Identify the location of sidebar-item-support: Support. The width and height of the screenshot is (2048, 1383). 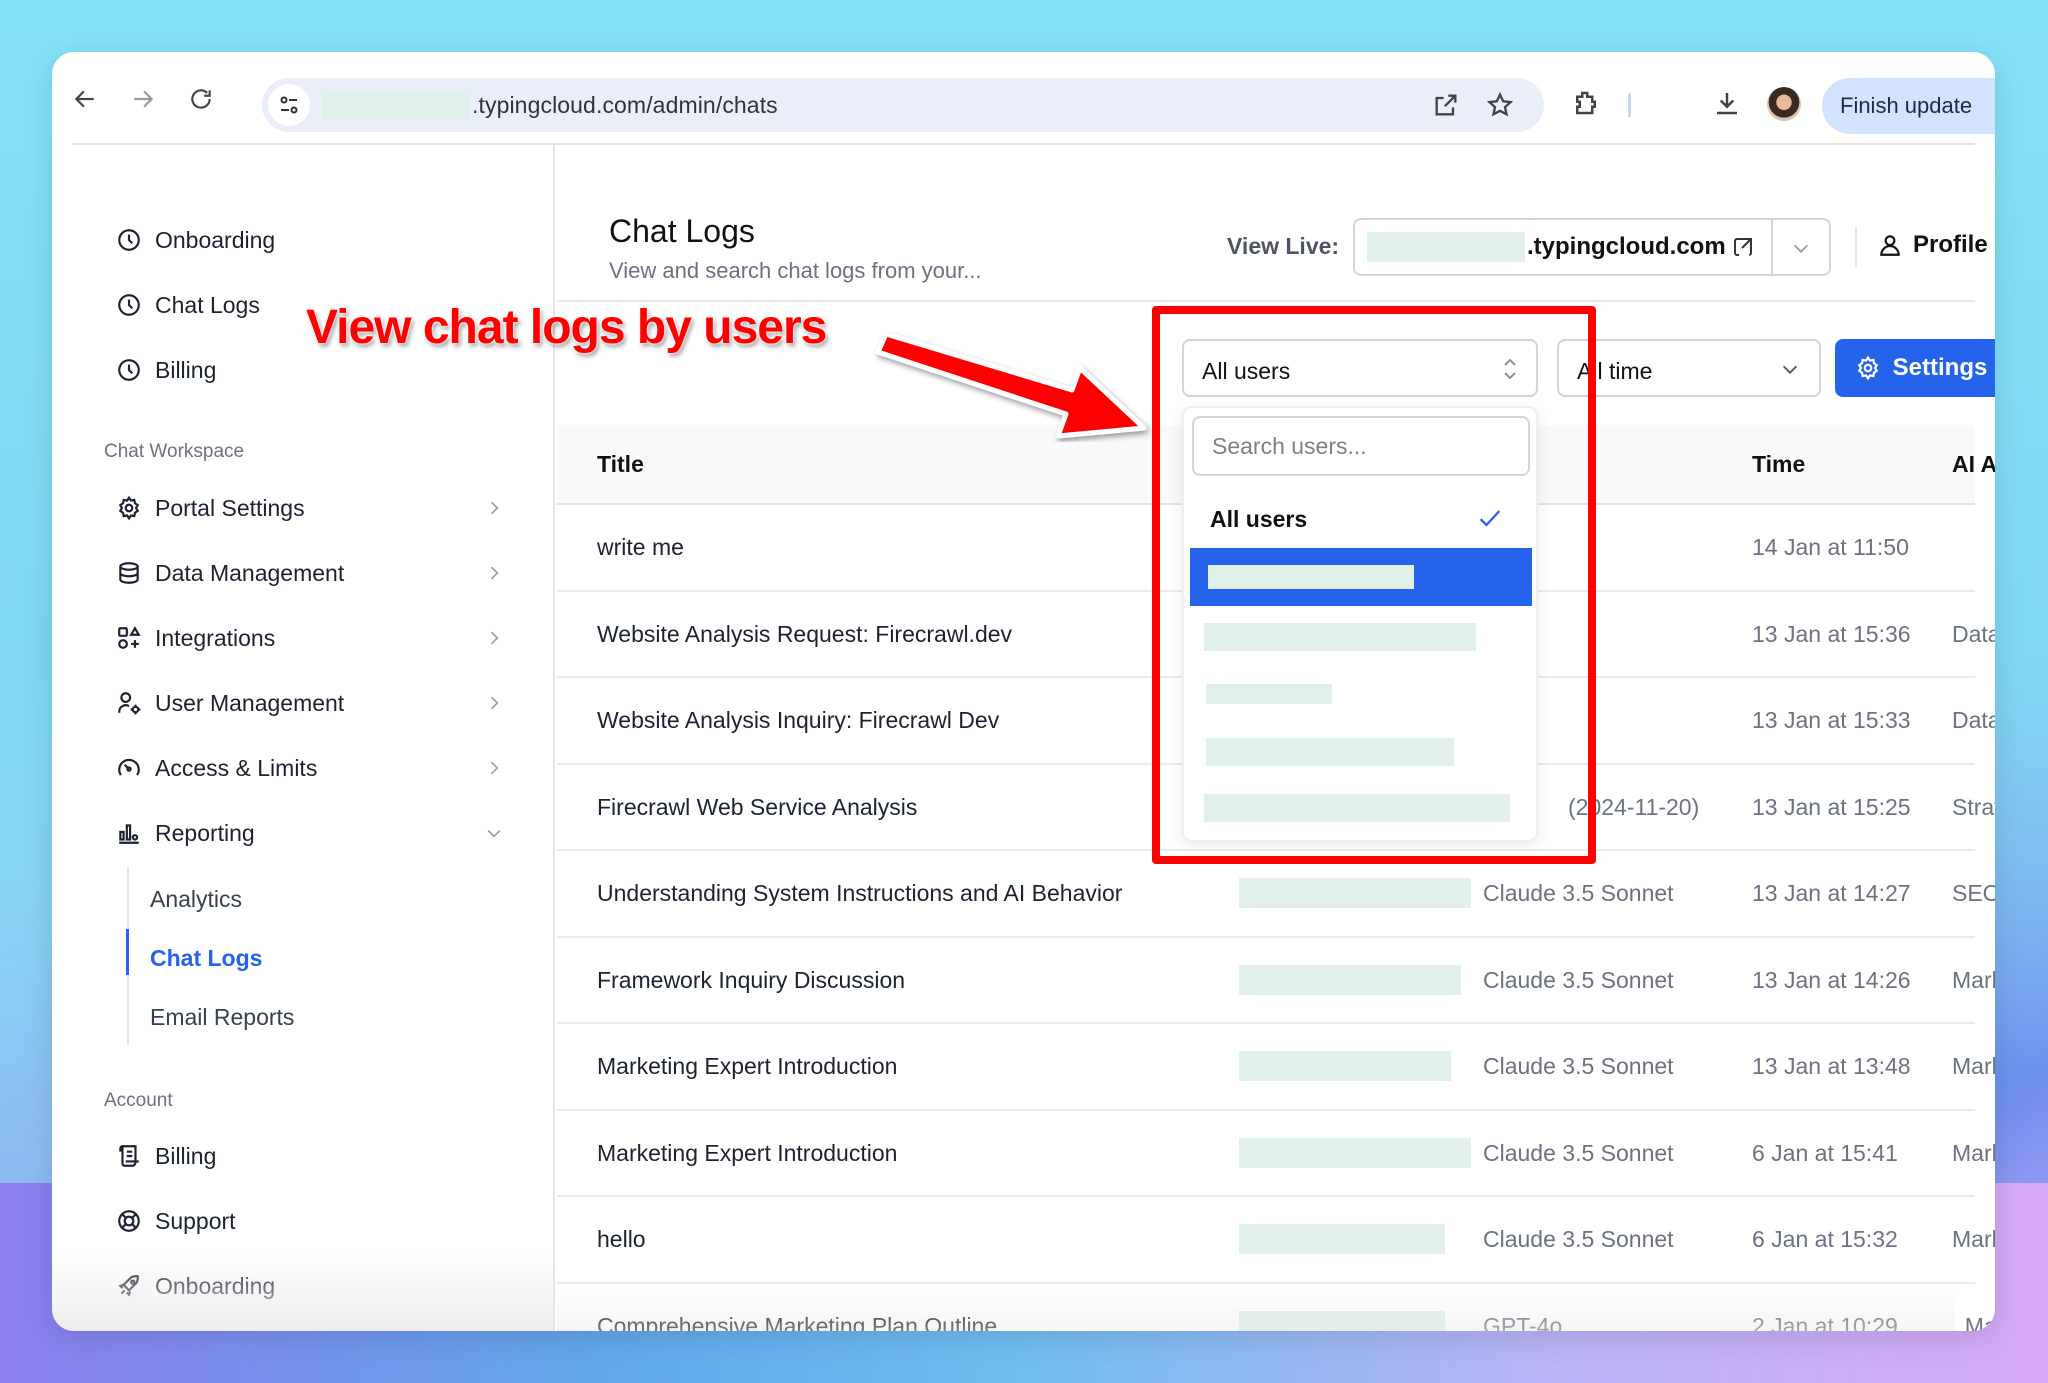
(176, 1221).